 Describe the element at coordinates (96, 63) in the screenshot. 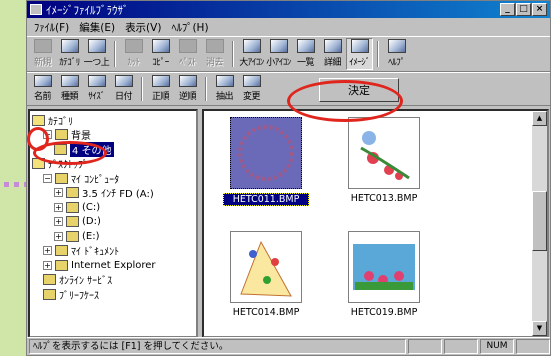

I see `toolbar-button-label: 一つ上` at that location.